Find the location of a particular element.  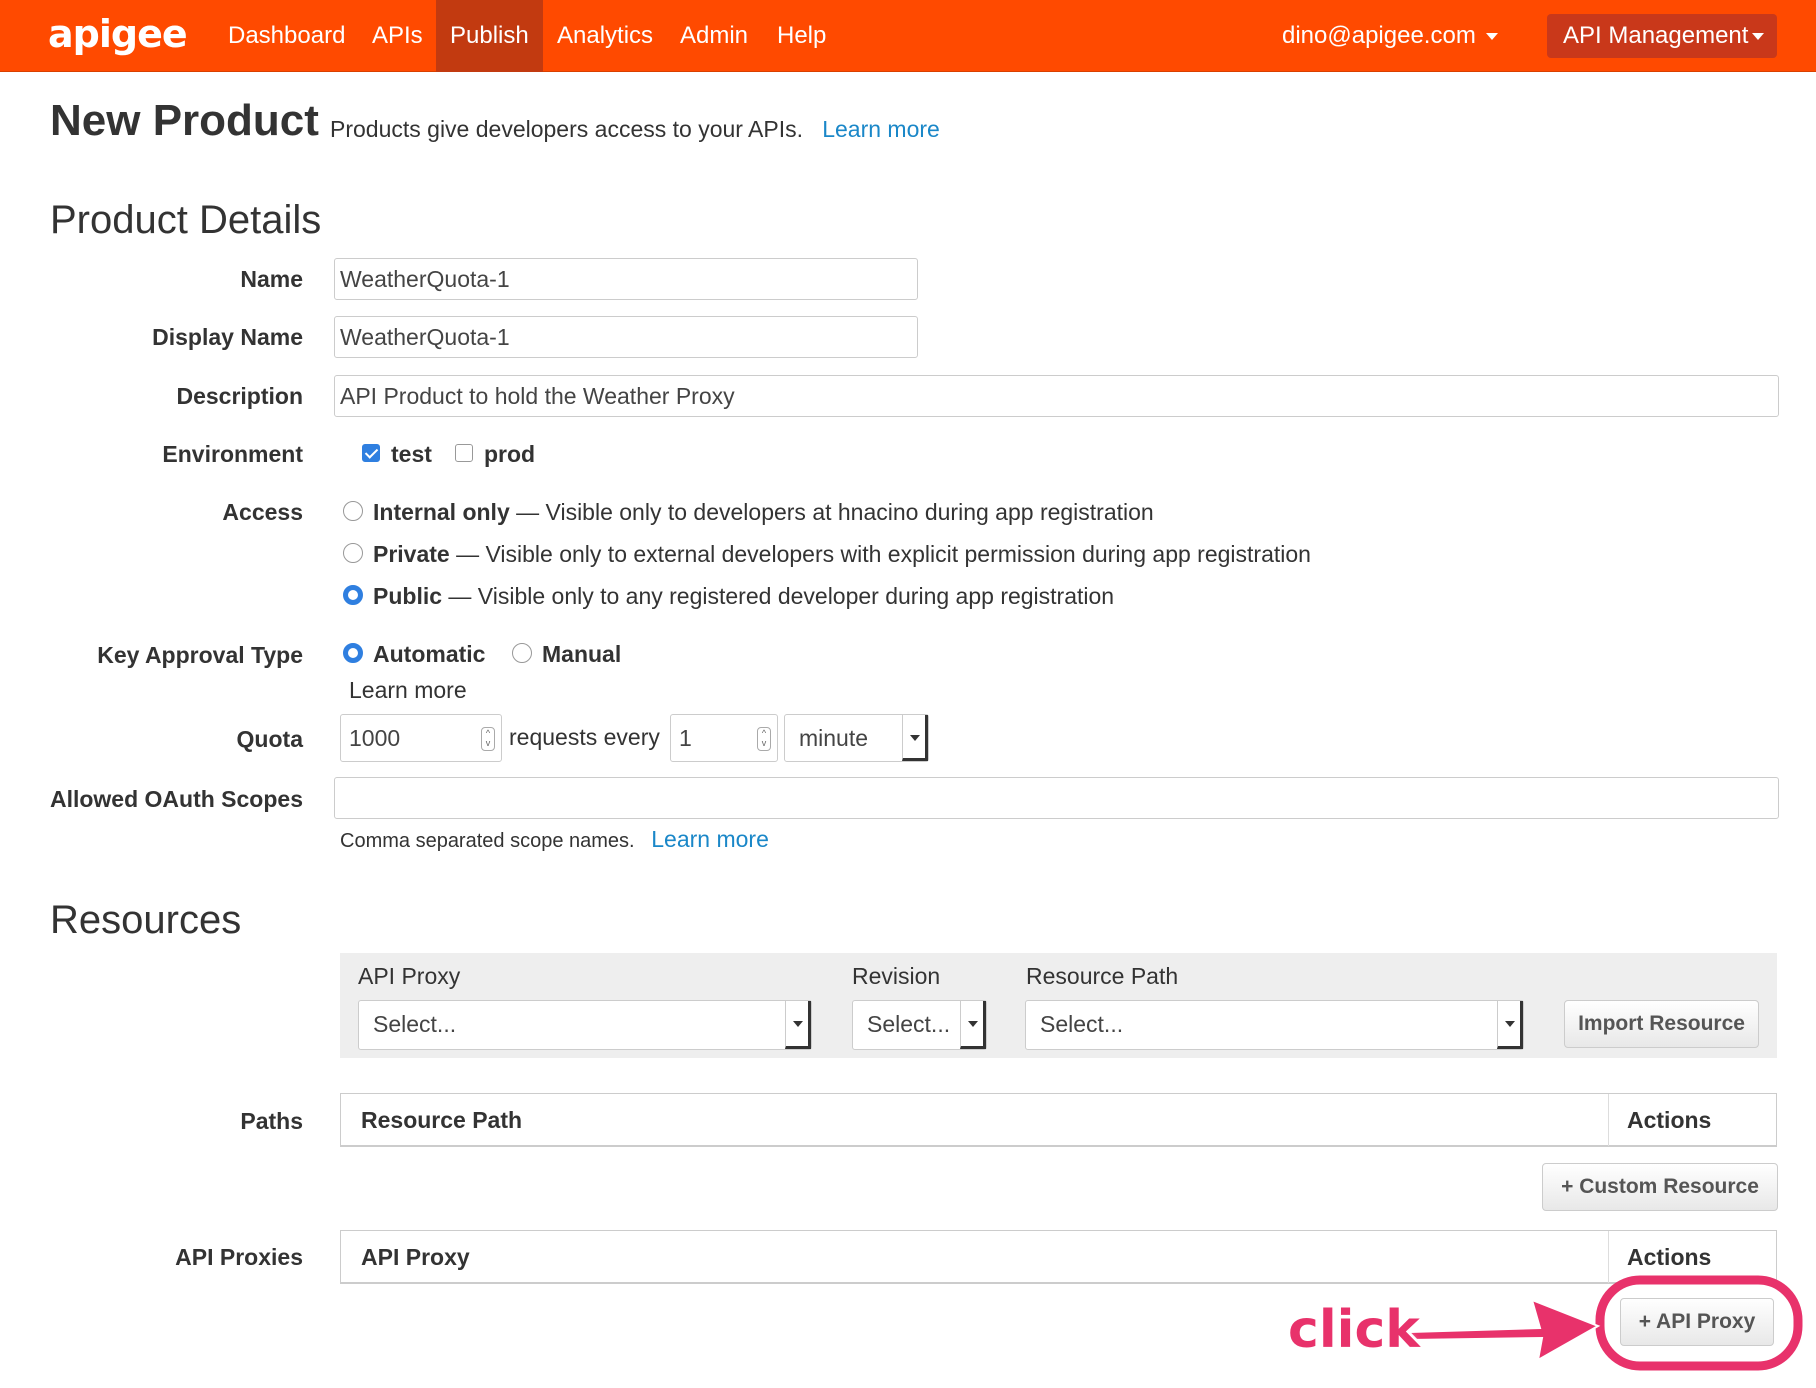

arrow-right-icon is located at coordinates (1505, 1330).